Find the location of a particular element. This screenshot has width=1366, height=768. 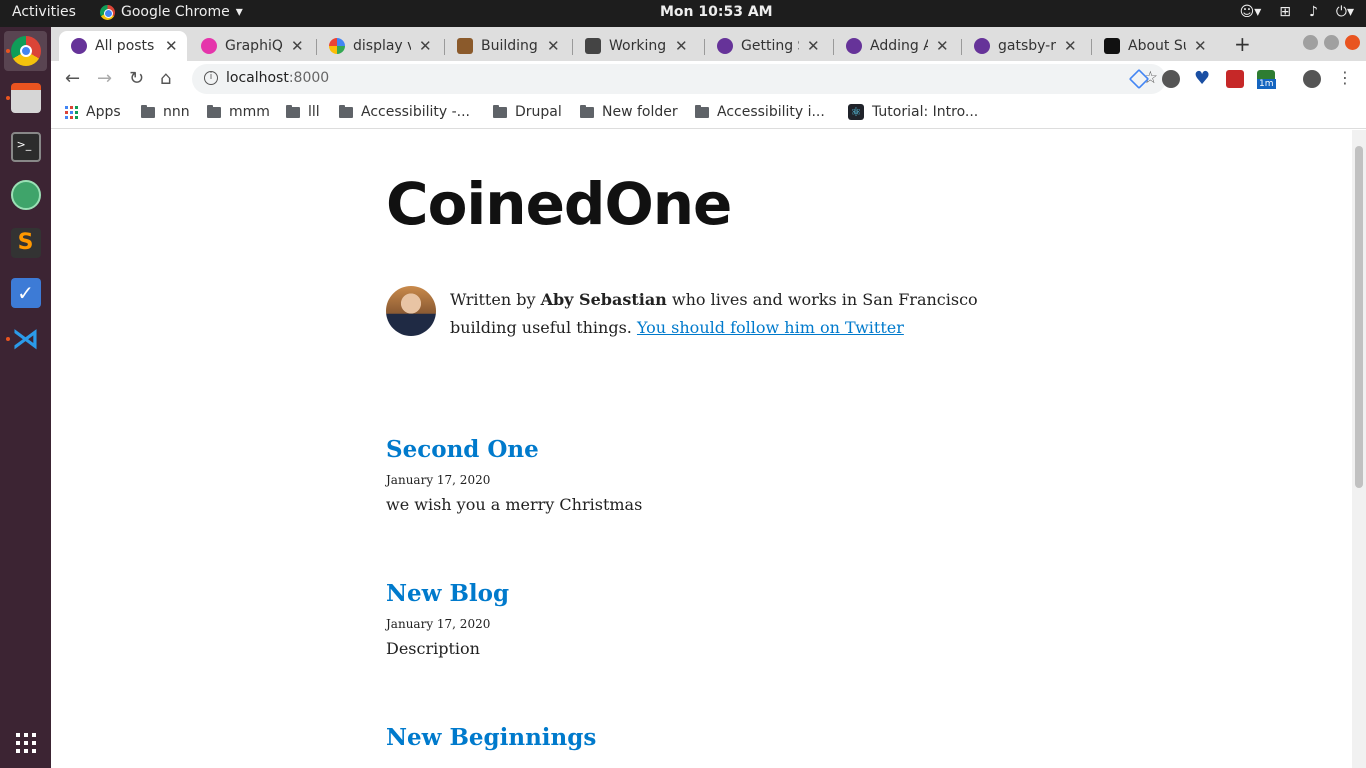

power-icon: ⏻▾ is located at coordinates (1345, 12).